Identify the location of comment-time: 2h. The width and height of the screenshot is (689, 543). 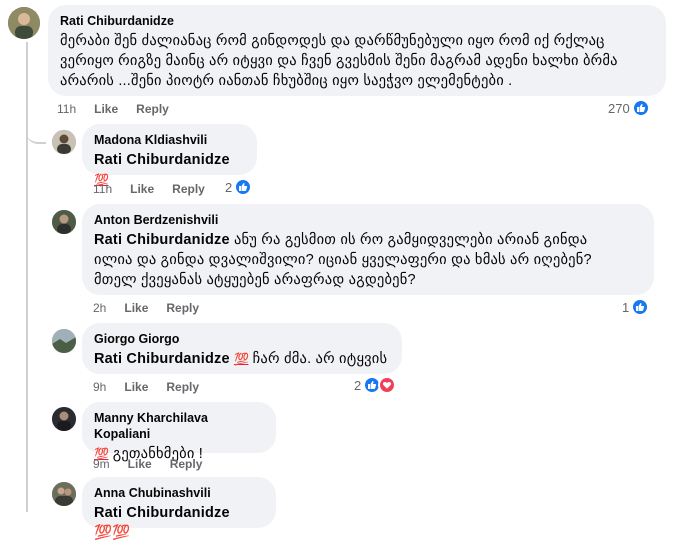
(99, 308).